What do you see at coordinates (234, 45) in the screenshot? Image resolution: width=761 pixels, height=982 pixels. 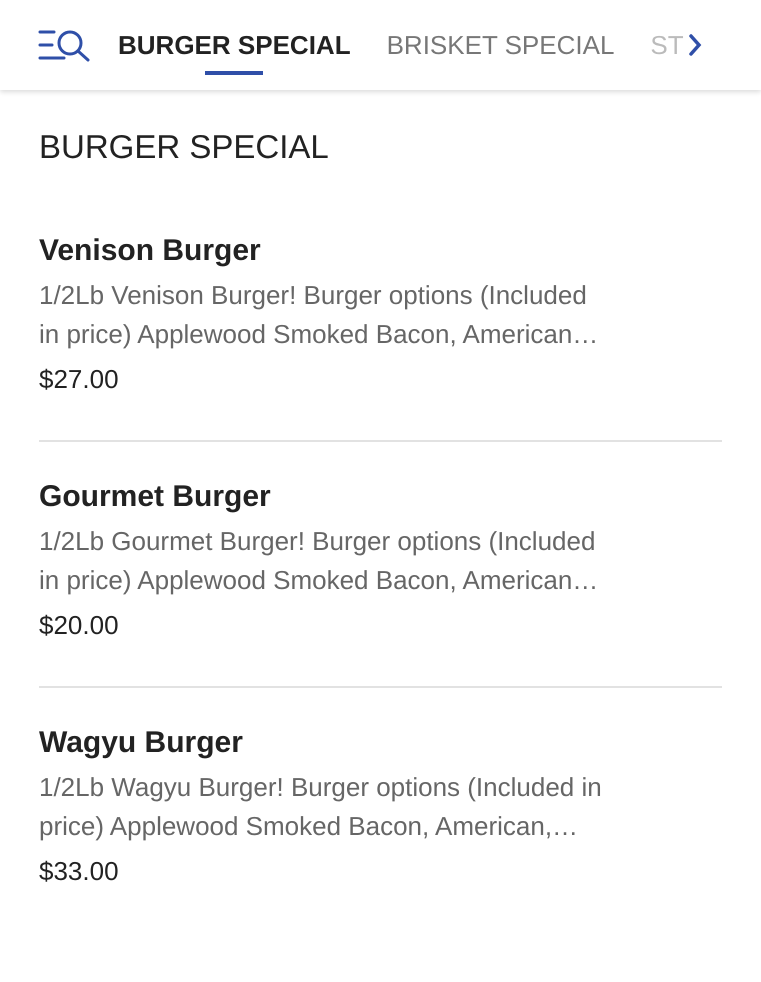 I see `category-tab: BURGER SPECIAL` at bounding box center [234, 45].